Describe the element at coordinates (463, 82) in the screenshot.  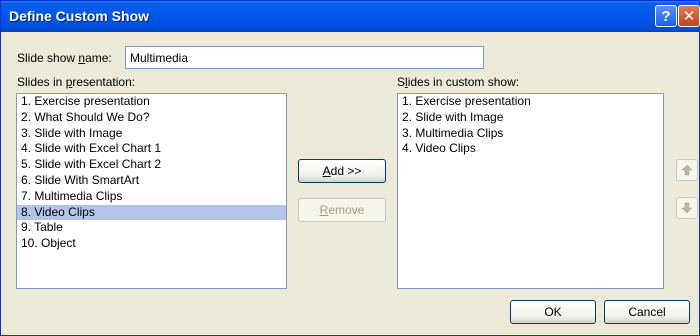
I see `label-part: ides in custom show:` at that location.